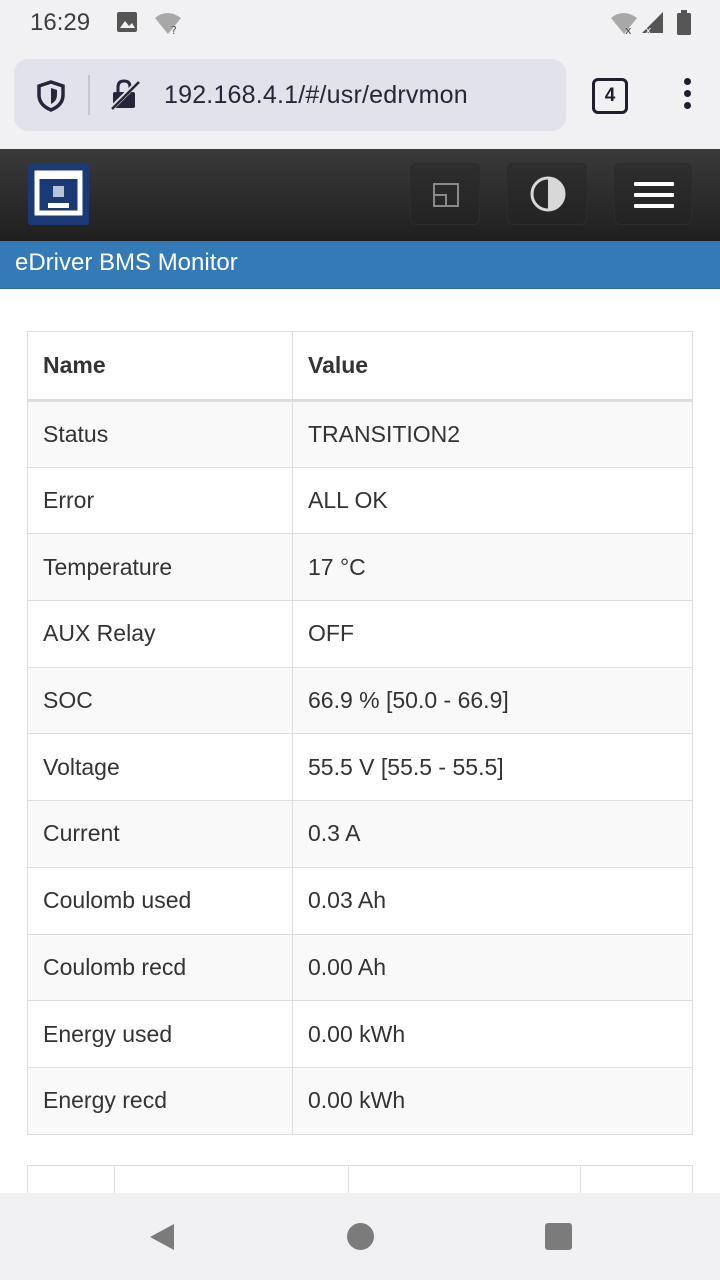 This screenshot has height=1280, width=720. What do you see at coordinates (360, 265) in the screenshot?
I see `page-title-banner: eDriver BMS Monitor` at bounding box center [360, 265].